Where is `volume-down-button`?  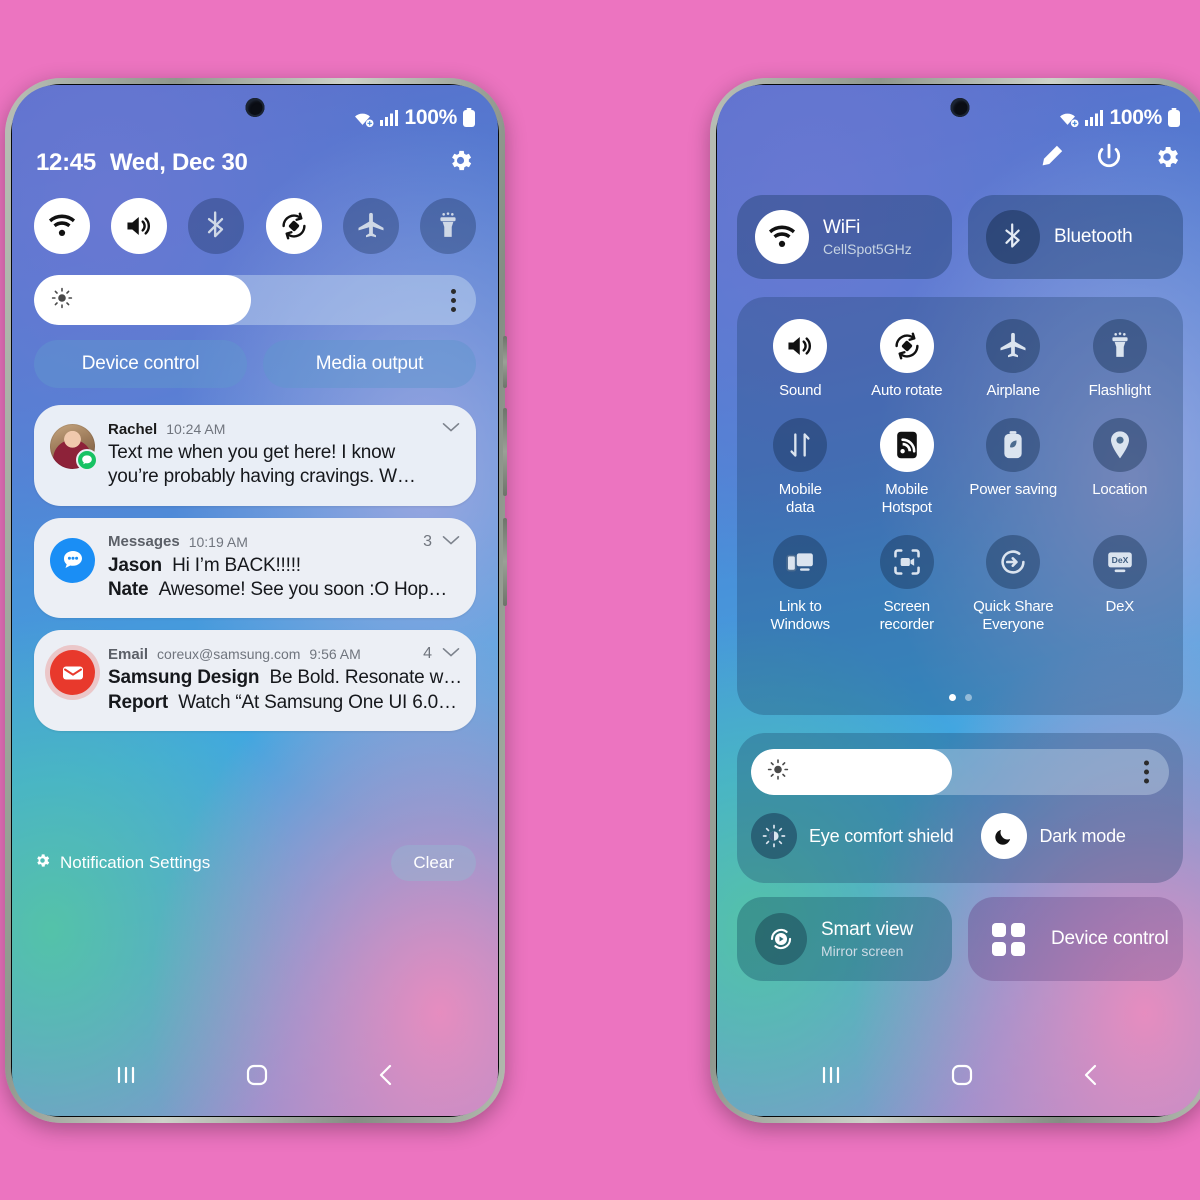 volume-down-button is located at coordinates (505, 562).